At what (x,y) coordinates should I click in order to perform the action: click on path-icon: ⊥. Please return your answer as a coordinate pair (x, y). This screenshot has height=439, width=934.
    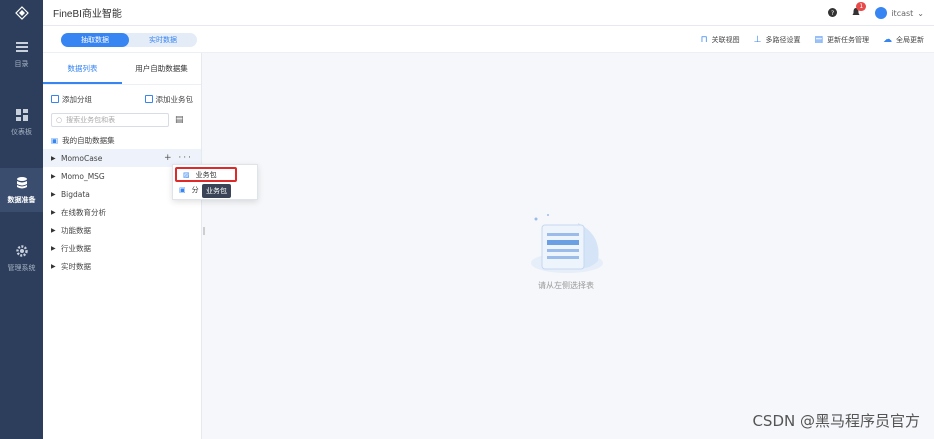
    Looking at the image, I should click on (757, 39).